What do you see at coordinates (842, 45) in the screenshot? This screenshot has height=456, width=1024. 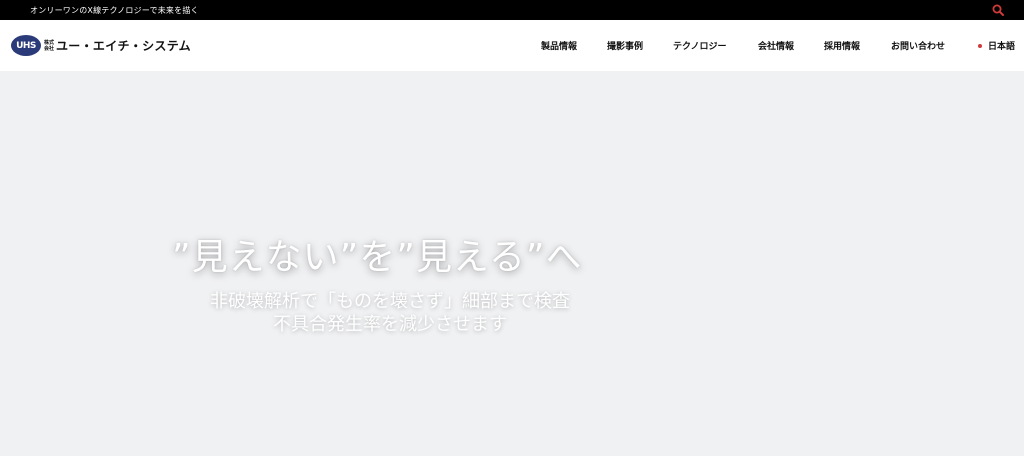 I see `nav-item-recruit: 採用情報` at bounding box center [842, 45].